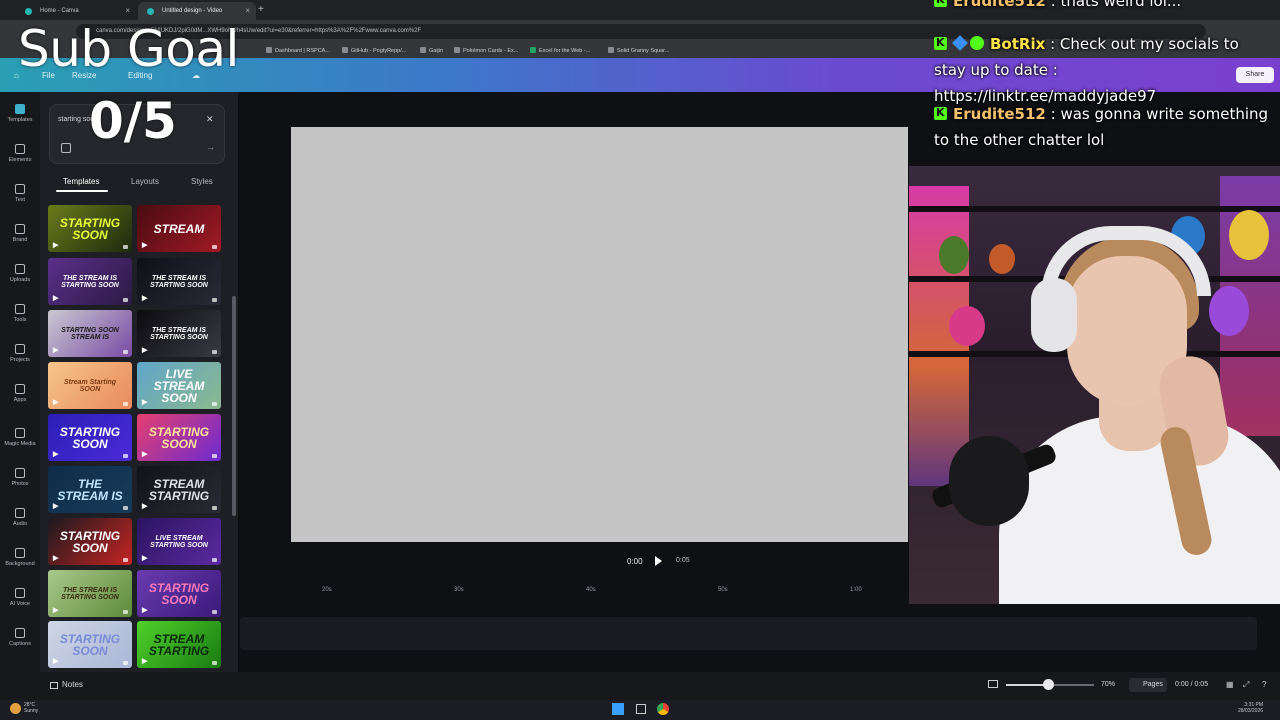 The height and width of the screenshot is (720, 1280). What do you see at coordinates (618, 709) in the screenshot?
I see `windows-start-icon` at bounding box center [618, 709].